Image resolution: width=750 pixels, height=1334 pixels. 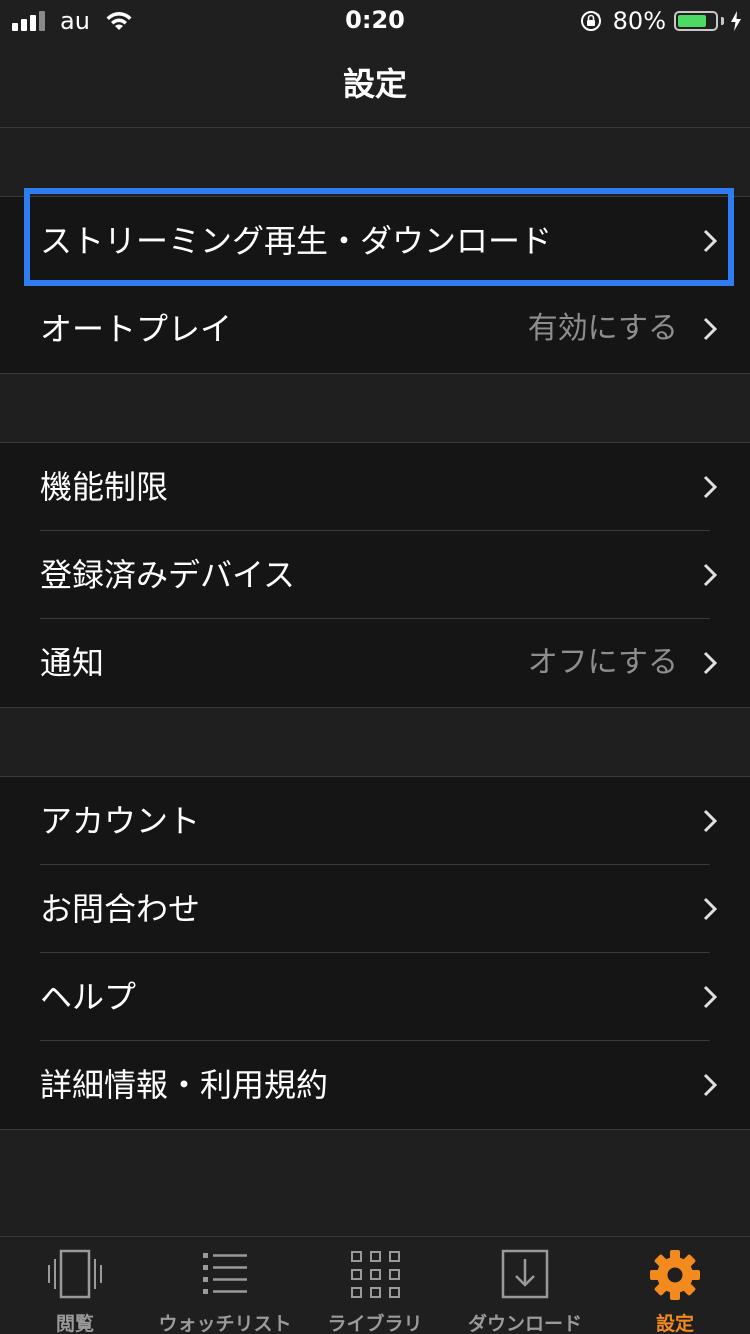 What do you see at coordinates (225, 1273) in the screenshot?
I see `watchlist-icon` at bounding box center [225, 1273].